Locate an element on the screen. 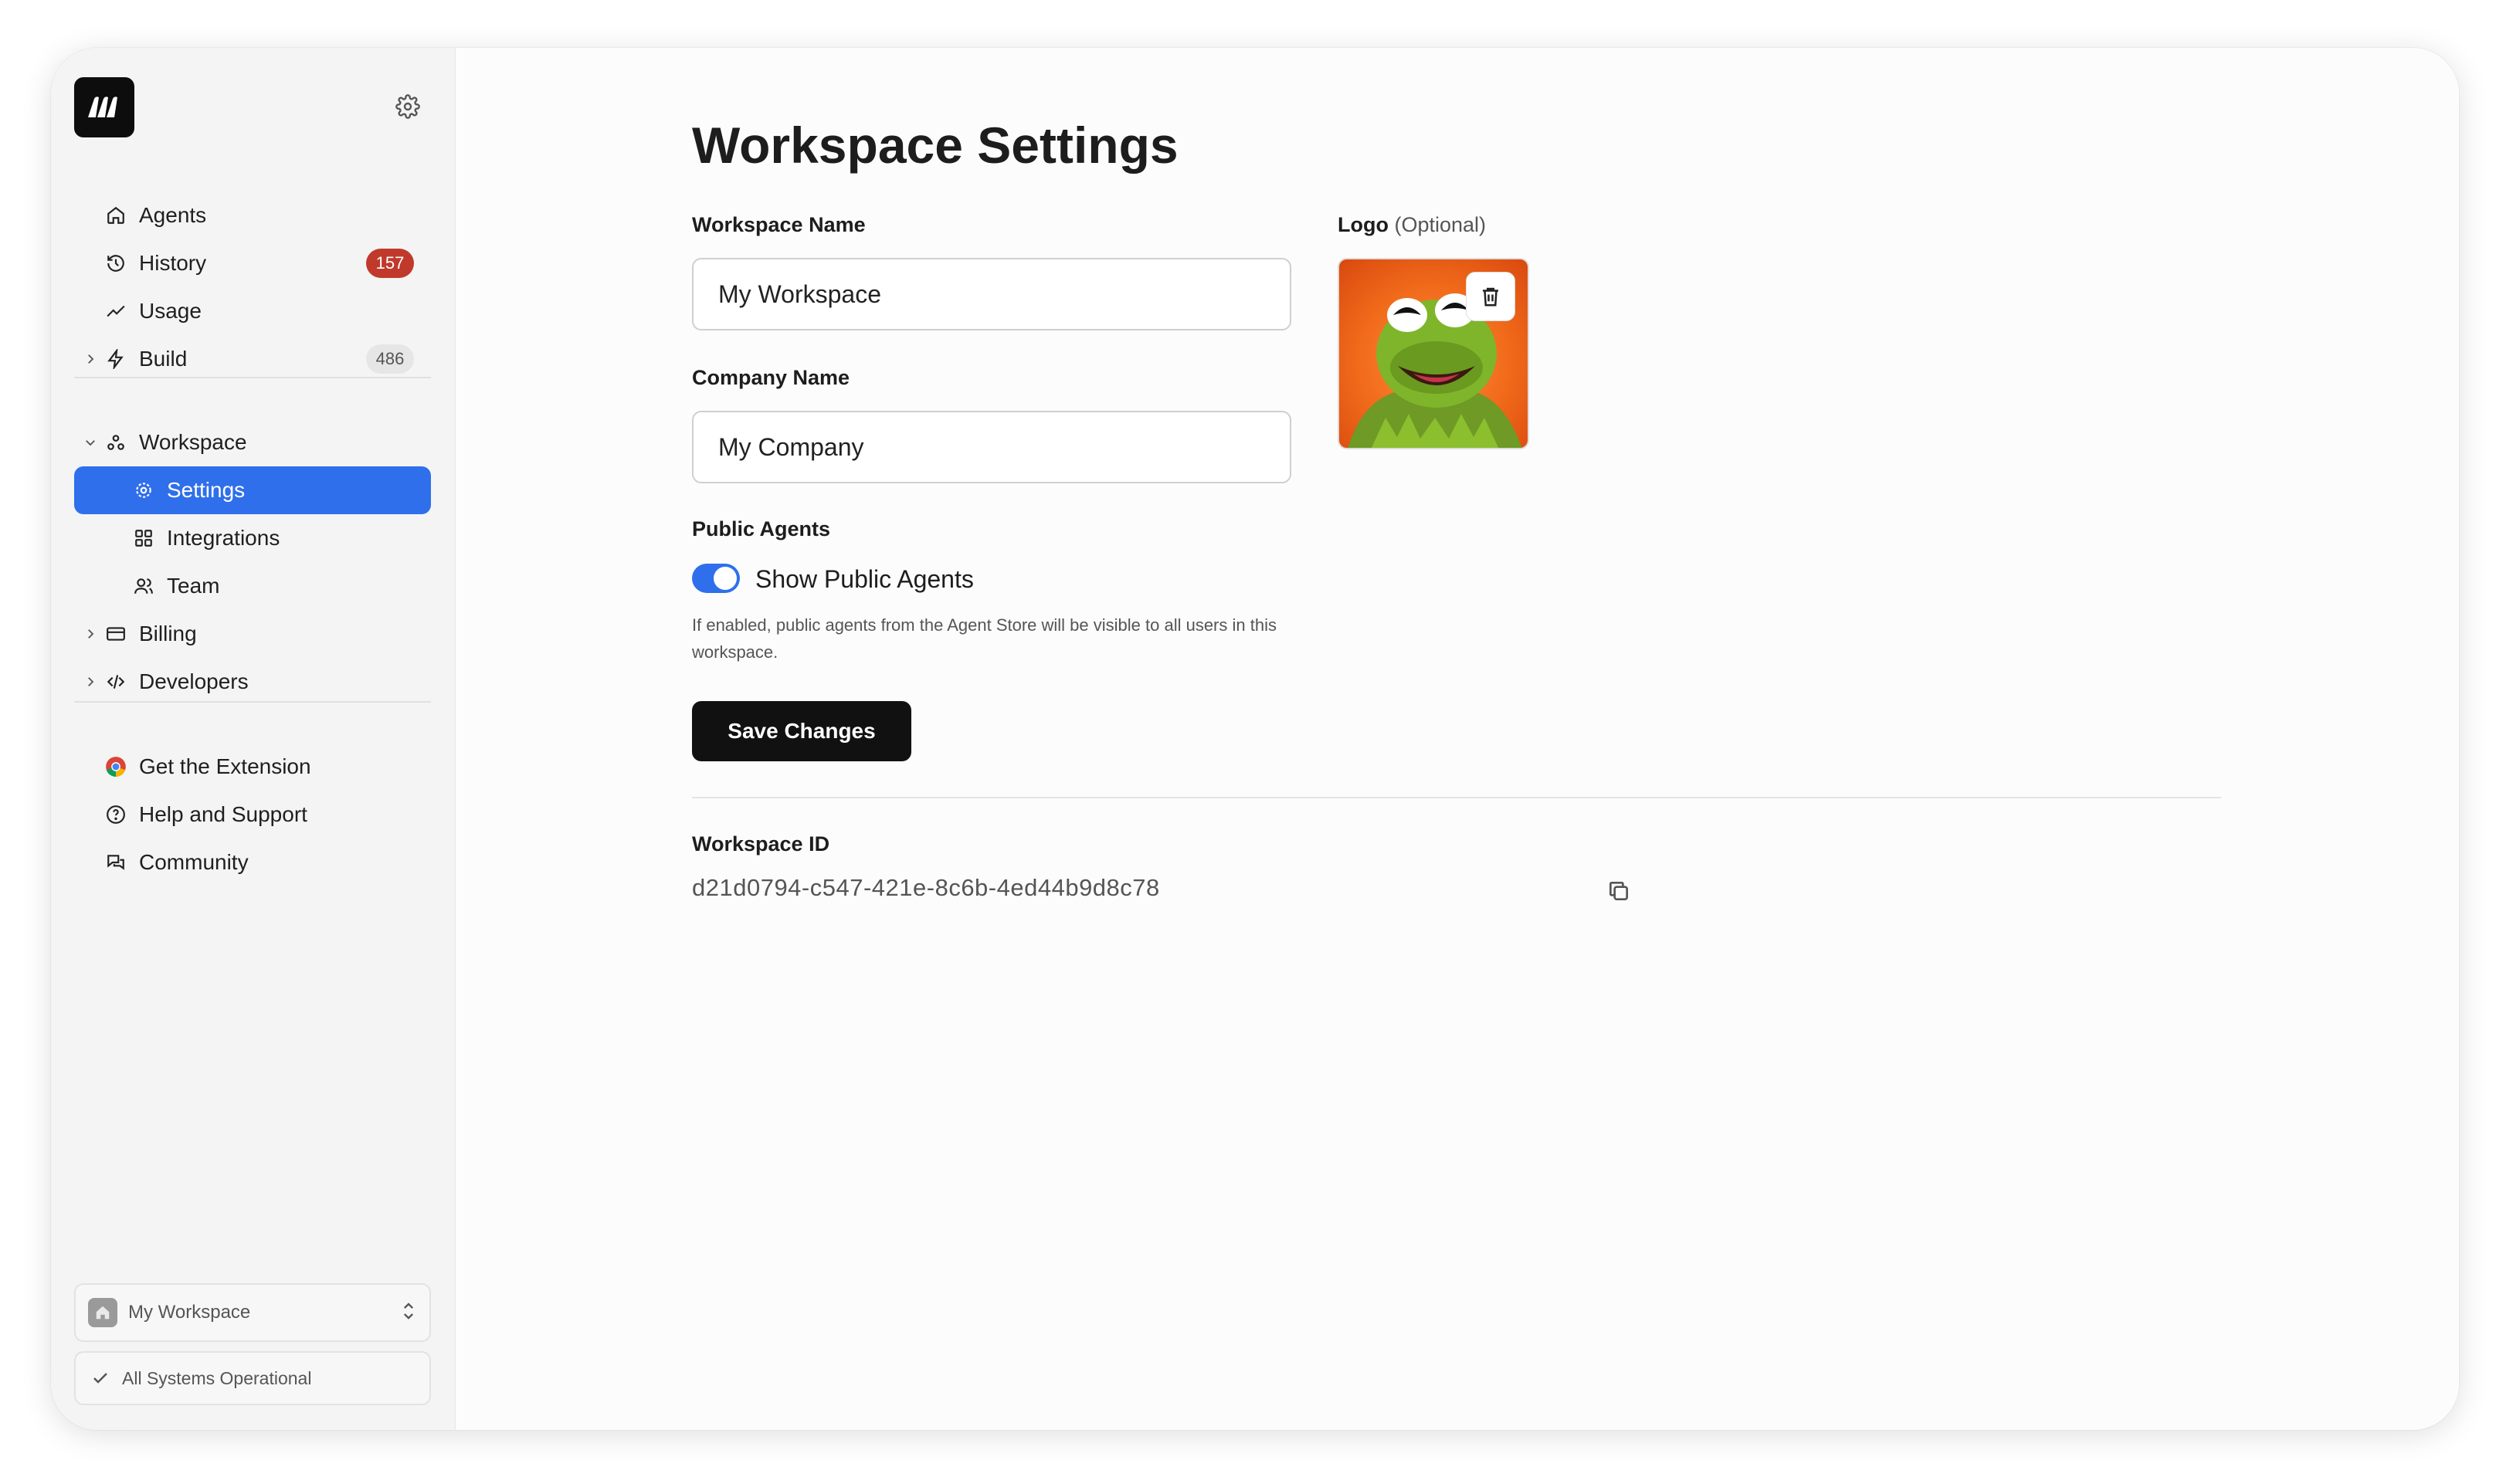 The image size is (2510, 1484). community-link: Community is located at coordinates (252, 863).